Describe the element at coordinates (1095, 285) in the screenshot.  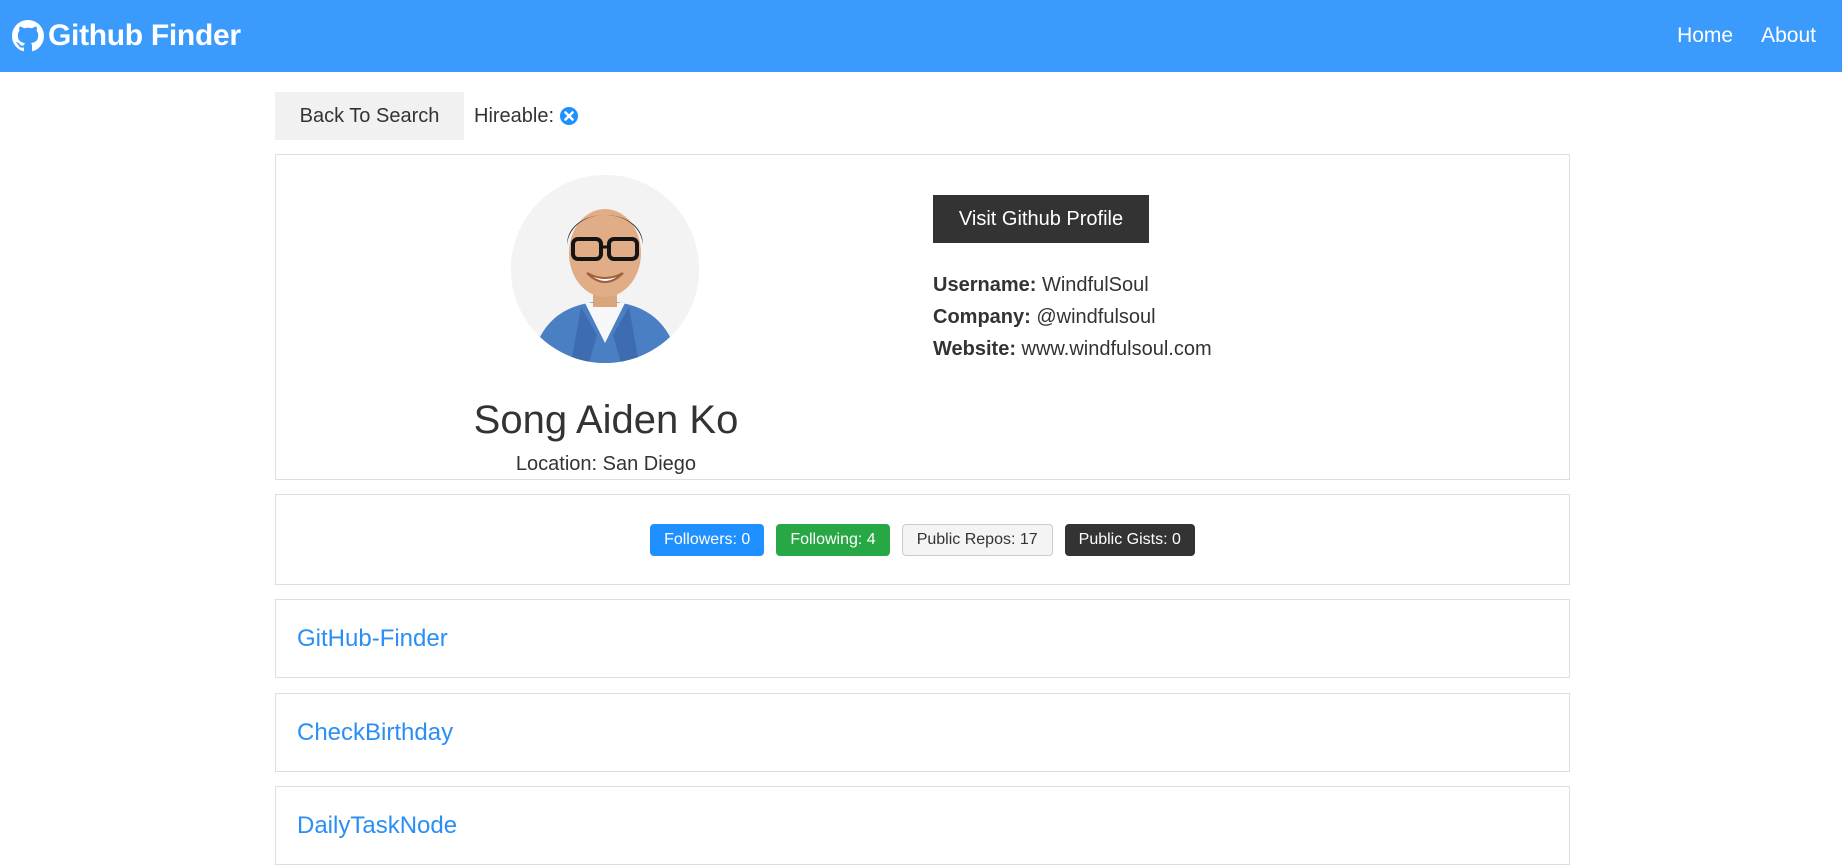
I see `detail-username-value: WindfulSoul` at that location.